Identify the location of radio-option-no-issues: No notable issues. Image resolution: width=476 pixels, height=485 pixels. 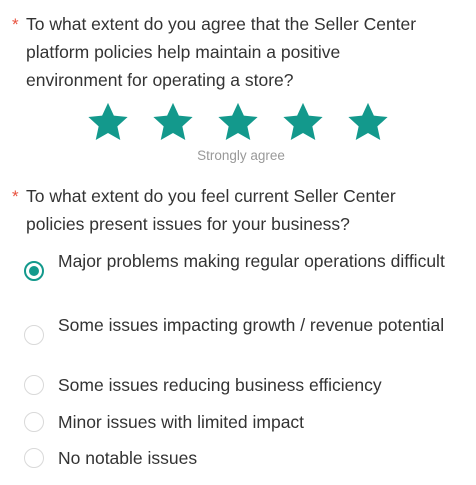
(250, 458).